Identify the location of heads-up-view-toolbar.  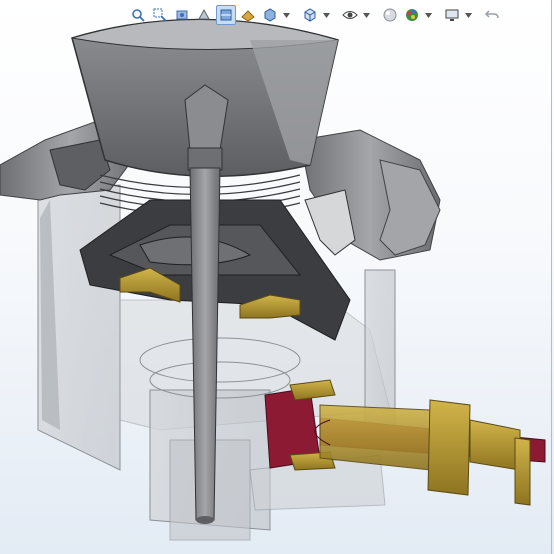
(315, 15).